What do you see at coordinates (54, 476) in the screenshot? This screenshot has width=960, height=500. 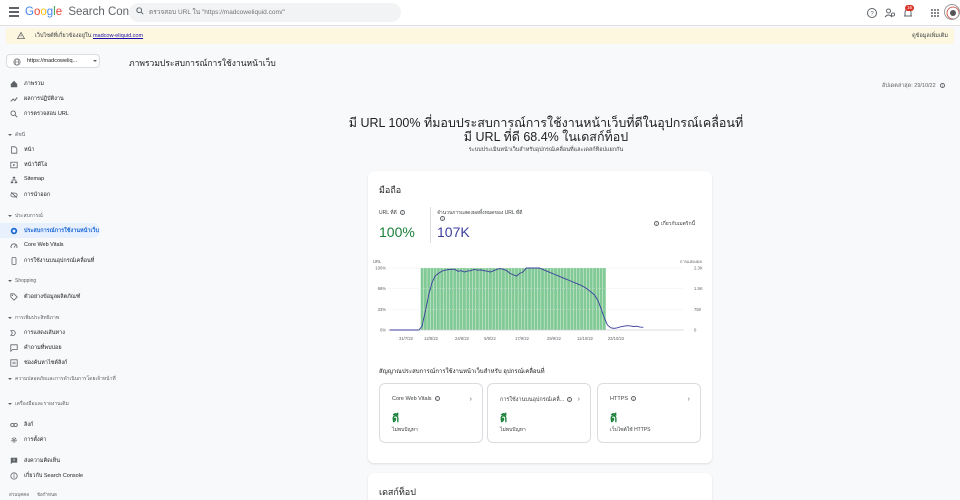 I see `sidebar-item-label: เกี่ยวกับ Search Console` at bounding box center [54, 476].